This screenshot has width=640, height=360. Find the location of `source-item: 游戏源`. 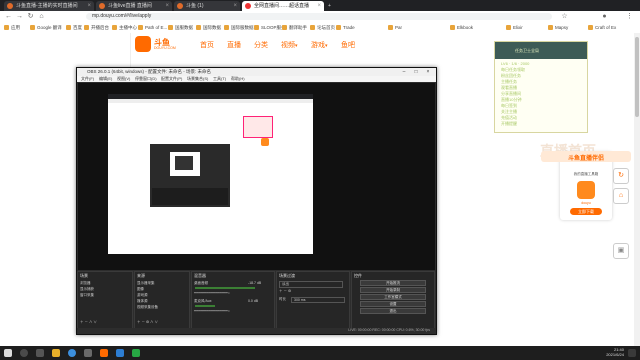

source-item: 游戏源 is located at coordinates (142, 295).